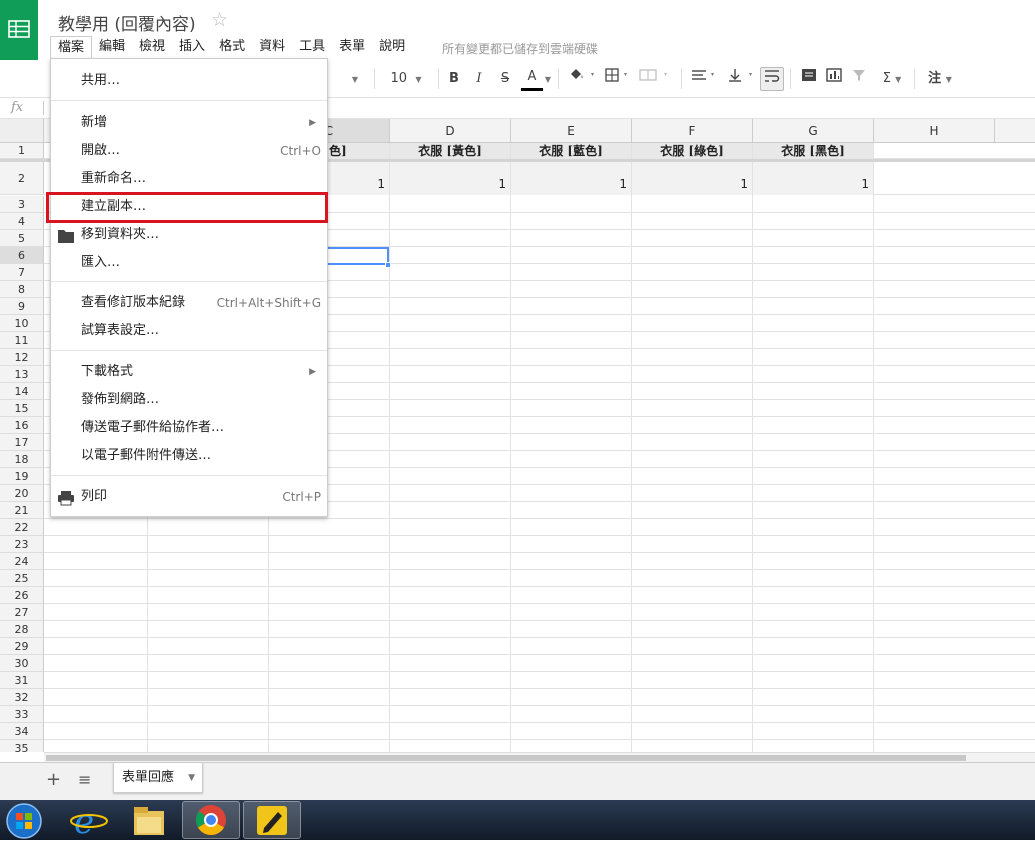 This screenshot has width=1035, height=844. I want to click on menu-download-as: 下載格式 ▶, so click(189, 372).